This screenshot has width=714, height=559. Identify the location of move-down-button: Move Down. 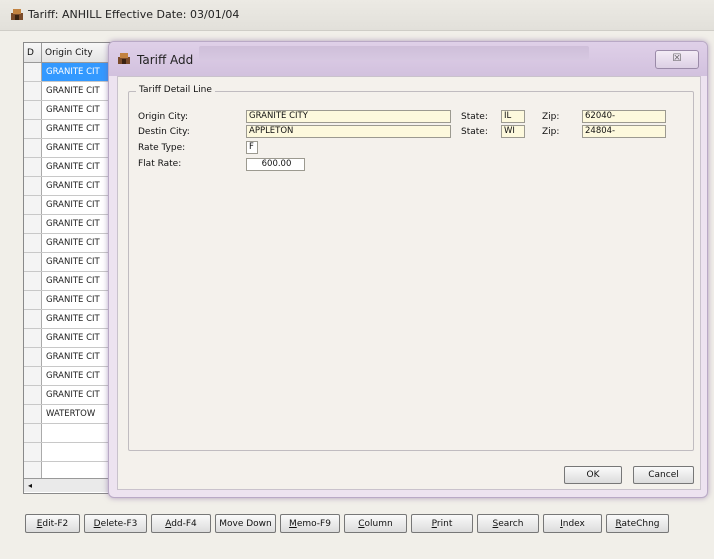
(245, 523).